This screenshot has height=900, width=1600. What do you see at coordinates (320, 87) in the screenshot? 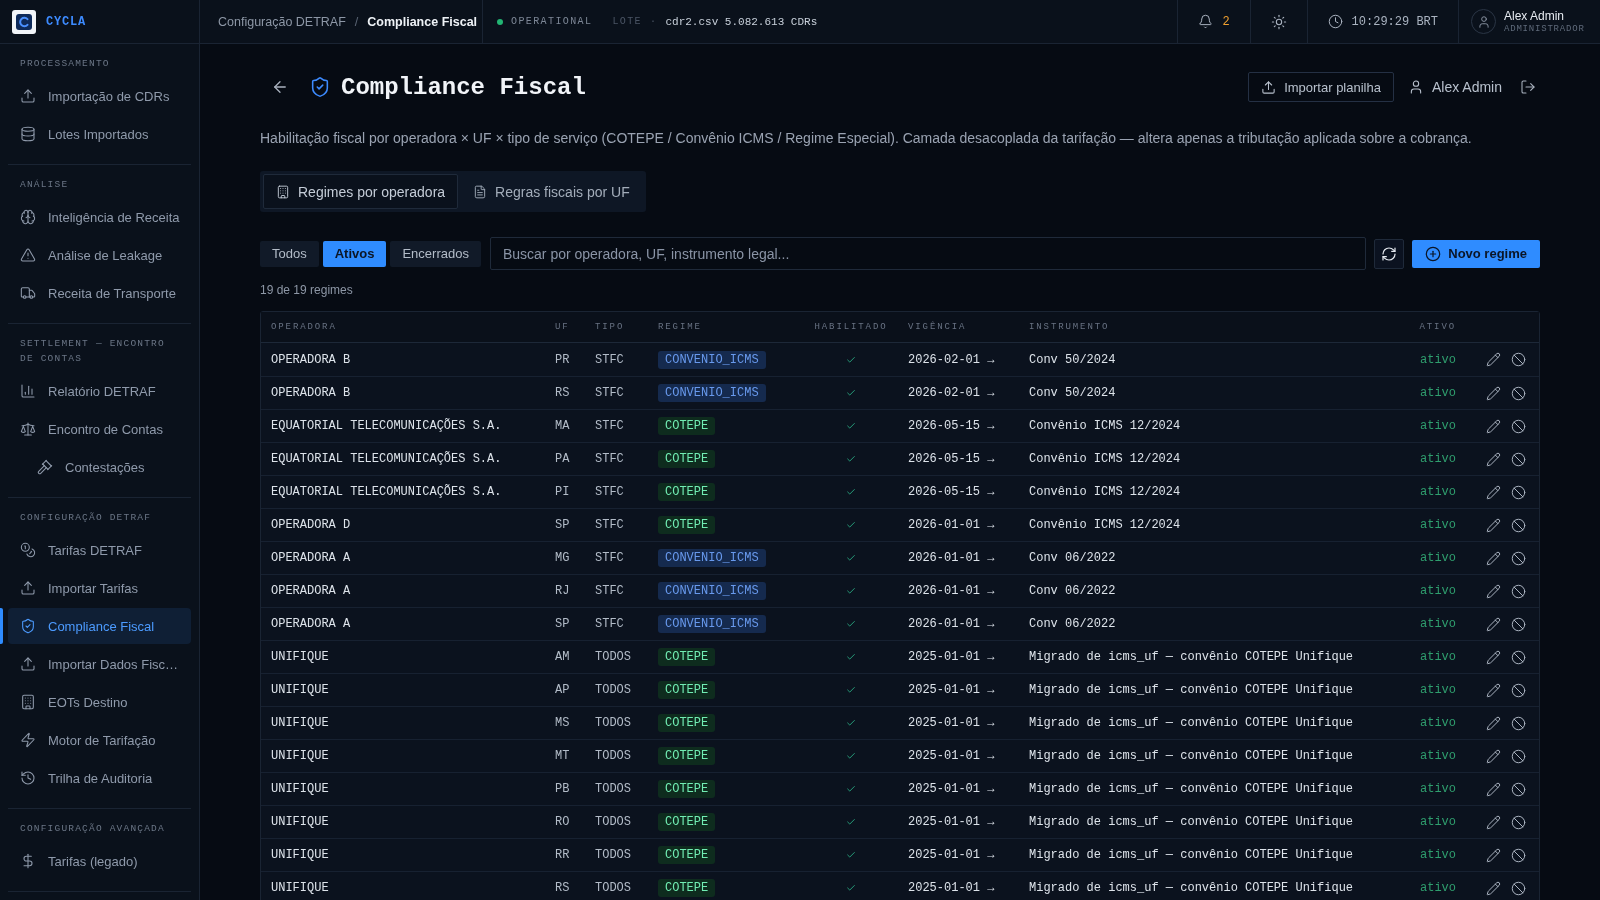
I see `shield-check-icon` at bounding box center [320, 87].